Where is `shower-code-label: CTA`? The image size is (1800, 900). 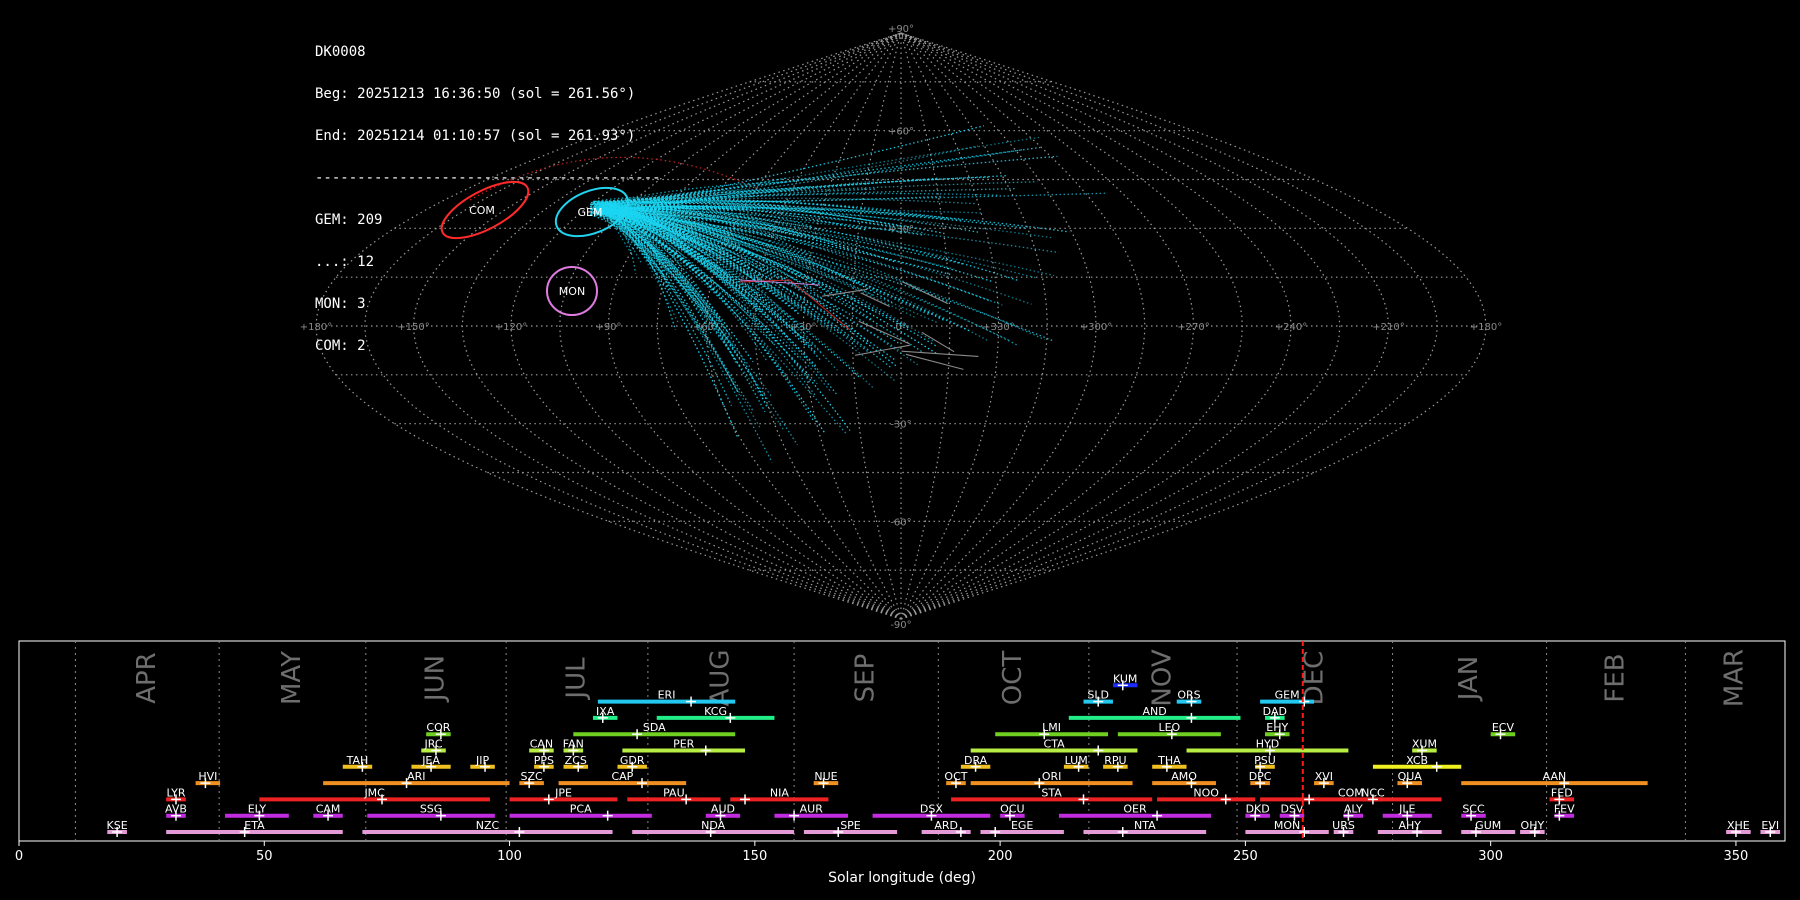 shower-code-label: CTA is located at coordinates (1055, 744).